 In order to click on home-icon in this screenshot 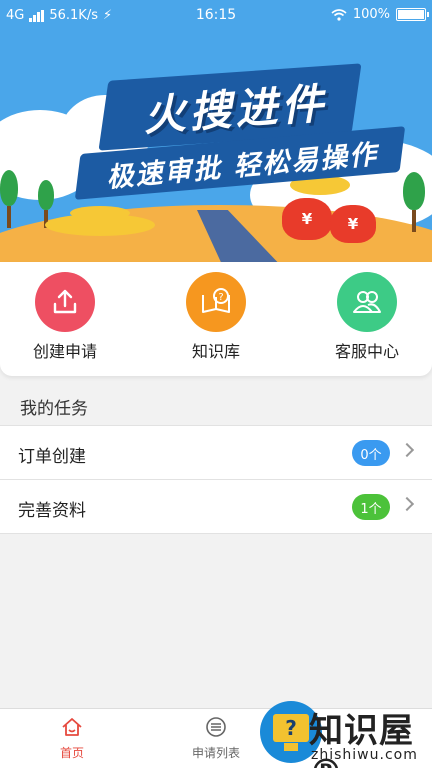, I will do `click(72, 727)`.